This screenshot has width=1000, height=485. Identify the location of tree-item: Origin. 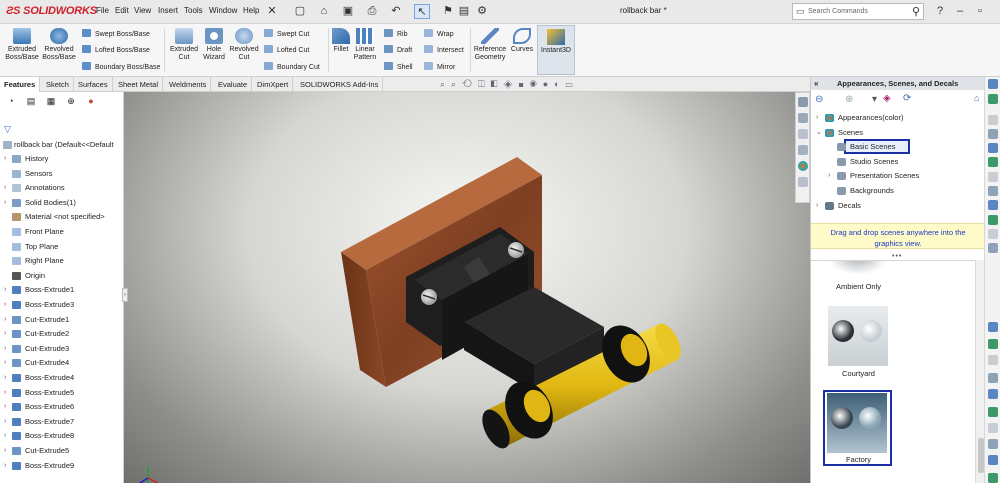
(62, 276).